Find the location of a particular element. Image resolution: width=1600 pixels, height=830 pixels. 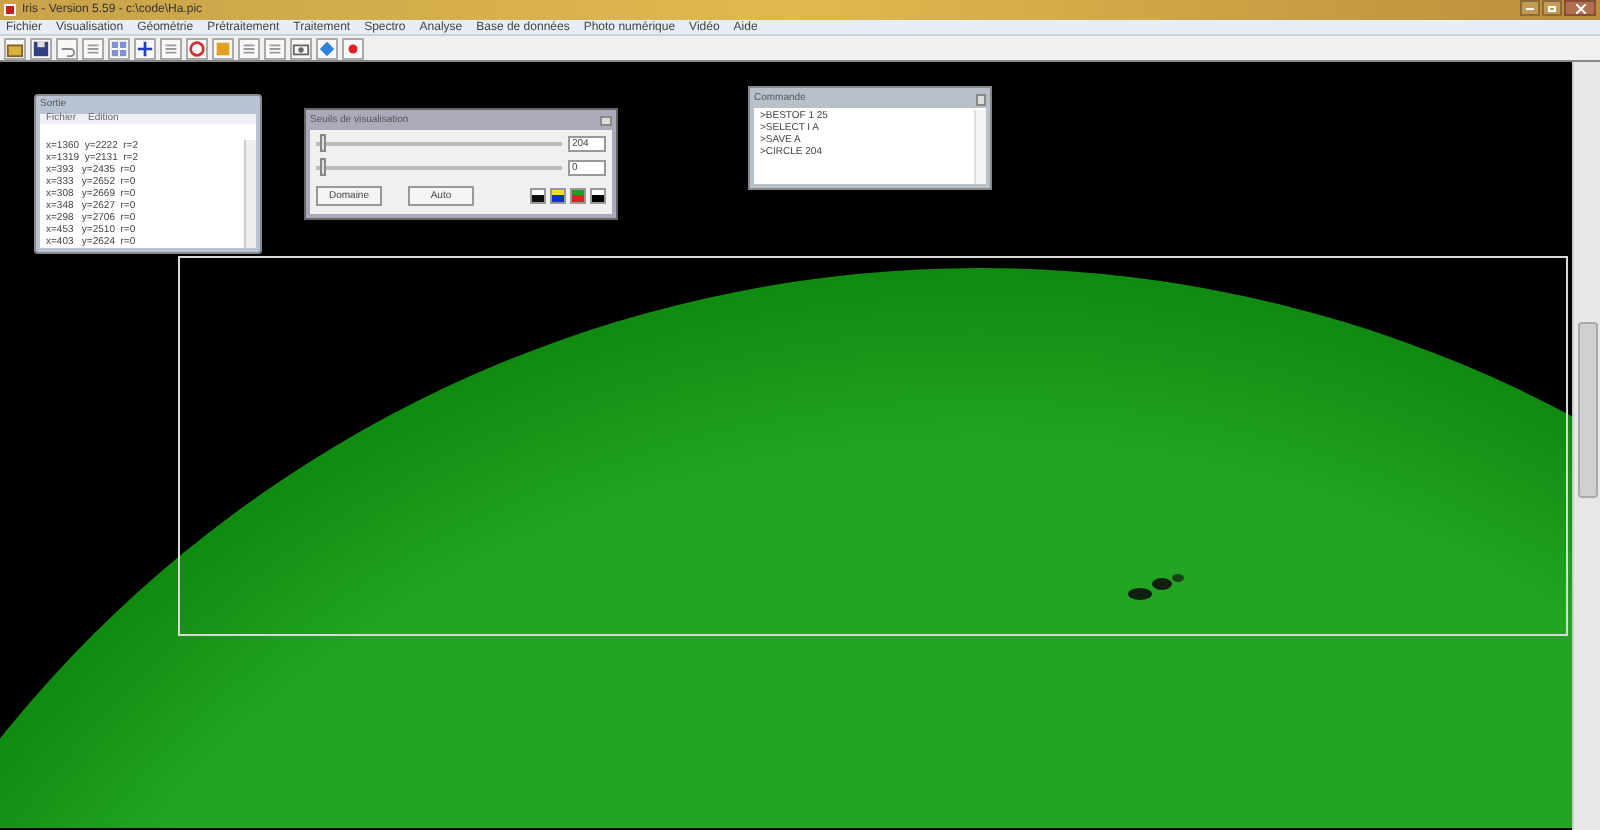

circle-icon is located at coordinates (197, 48).